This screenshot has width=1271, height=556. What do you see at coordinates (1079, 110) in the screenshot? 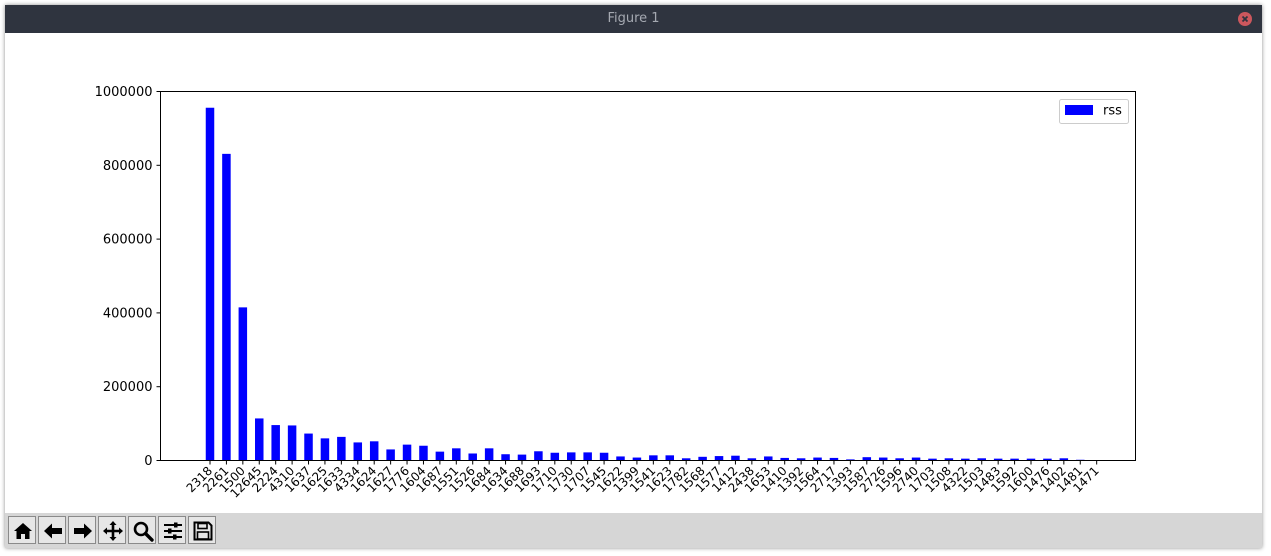
I see `legend-swatch` at bounding box center [1079, 110].